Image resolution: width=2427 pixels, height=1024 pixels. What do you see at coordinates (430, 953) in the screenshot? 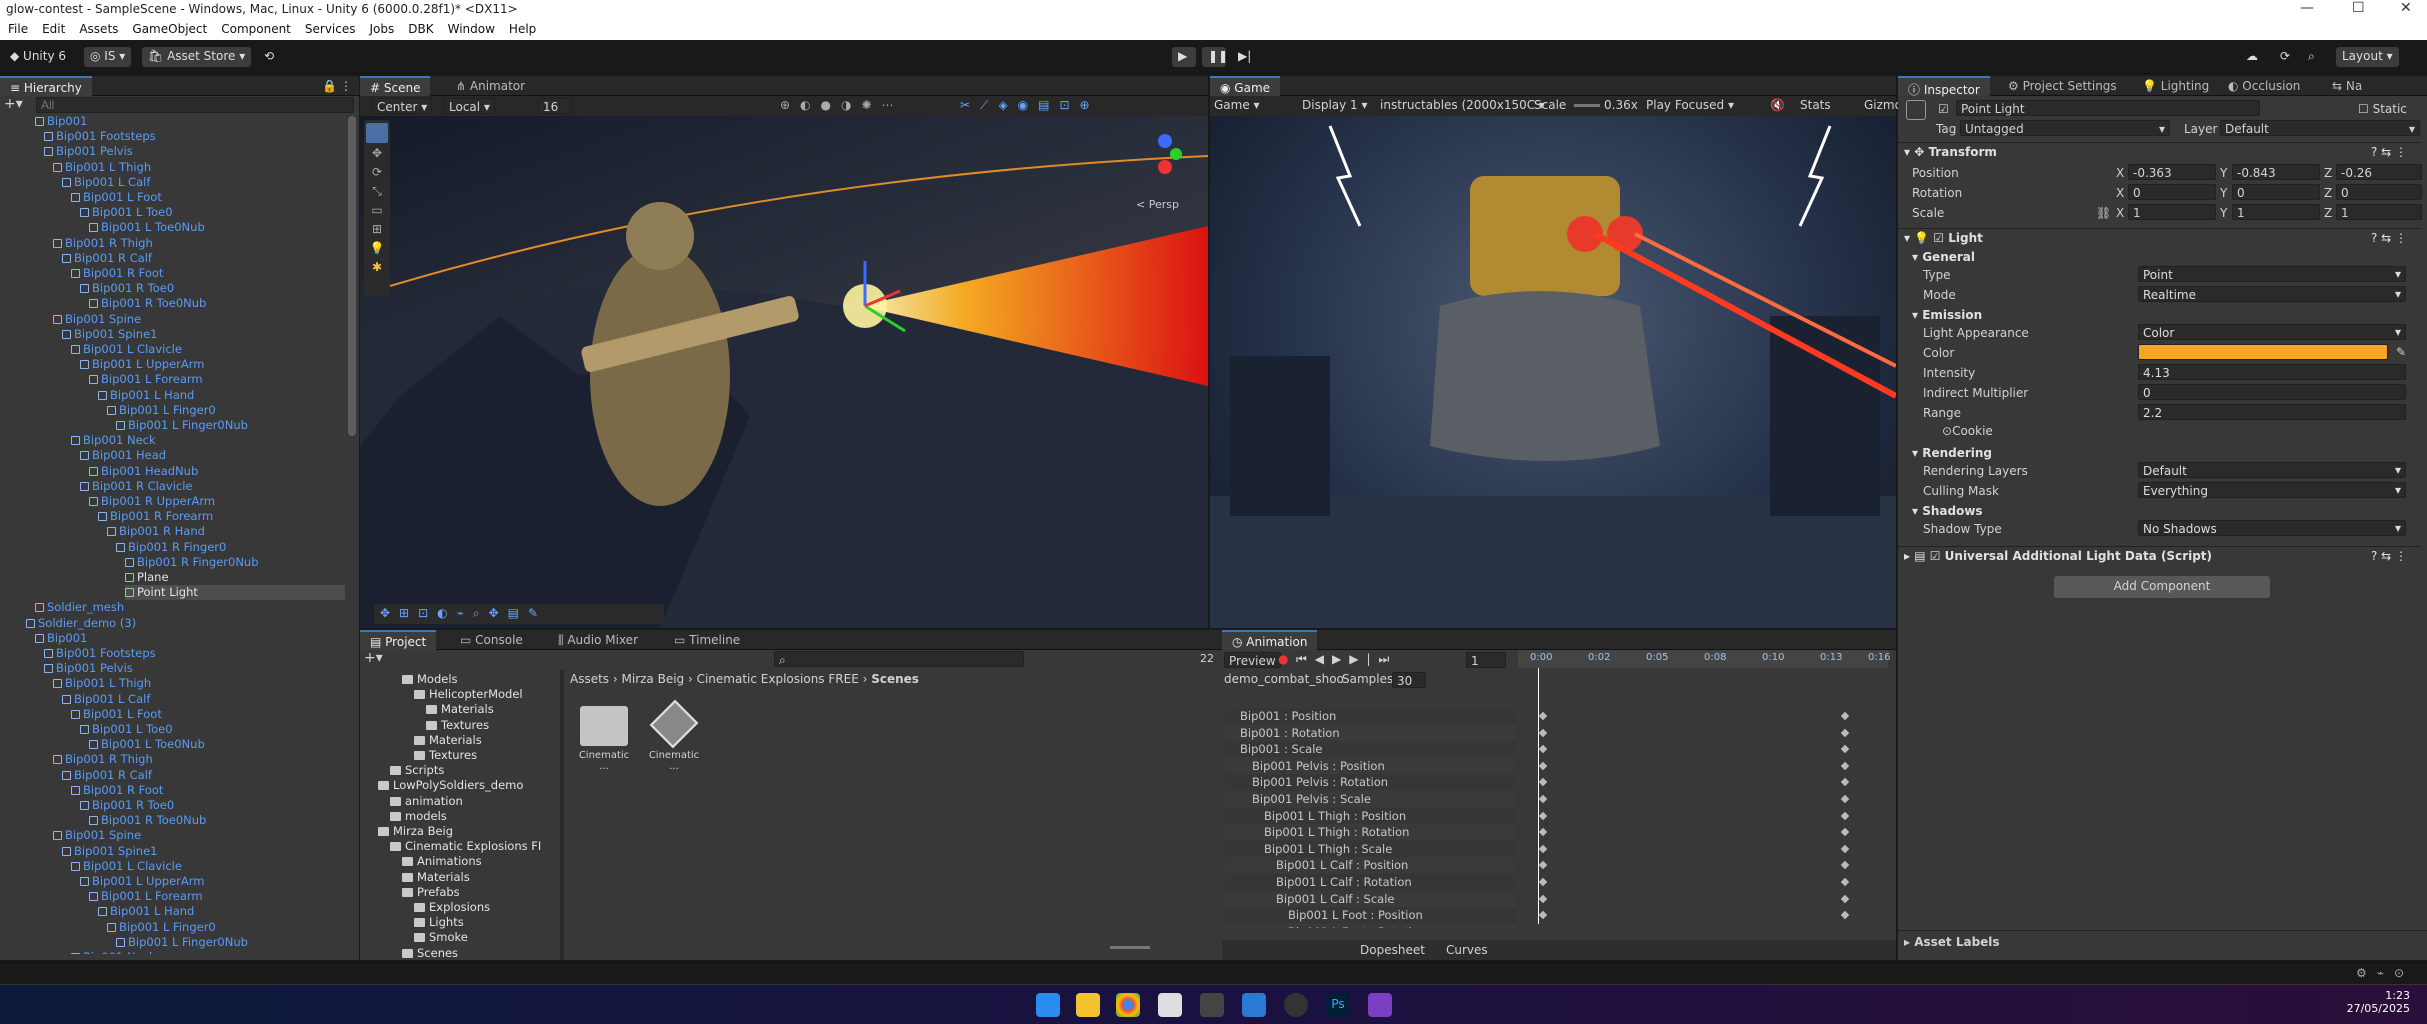
I see `project-folder-item: Scenes` at bounding box center [430, 953].